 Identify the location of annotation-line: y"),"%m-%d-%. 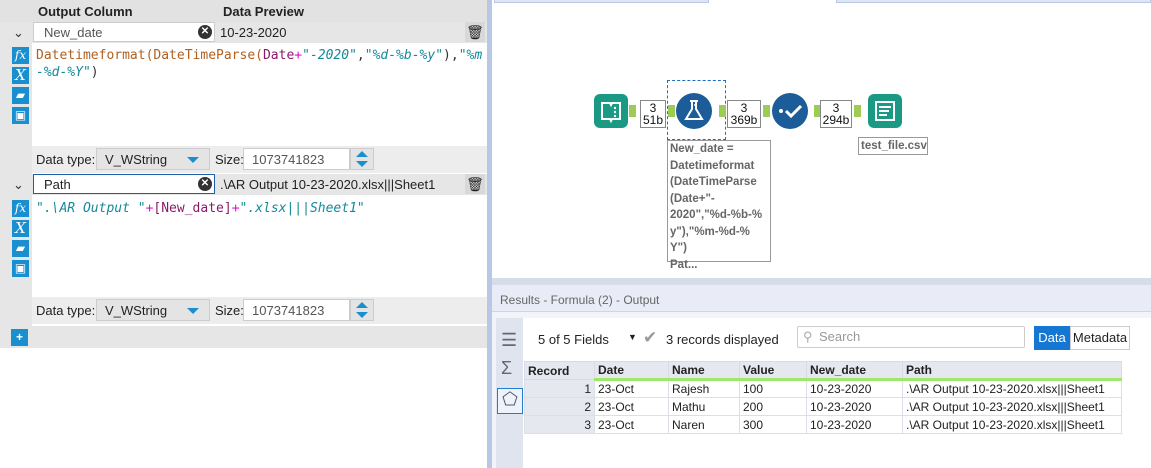
(710, 231).